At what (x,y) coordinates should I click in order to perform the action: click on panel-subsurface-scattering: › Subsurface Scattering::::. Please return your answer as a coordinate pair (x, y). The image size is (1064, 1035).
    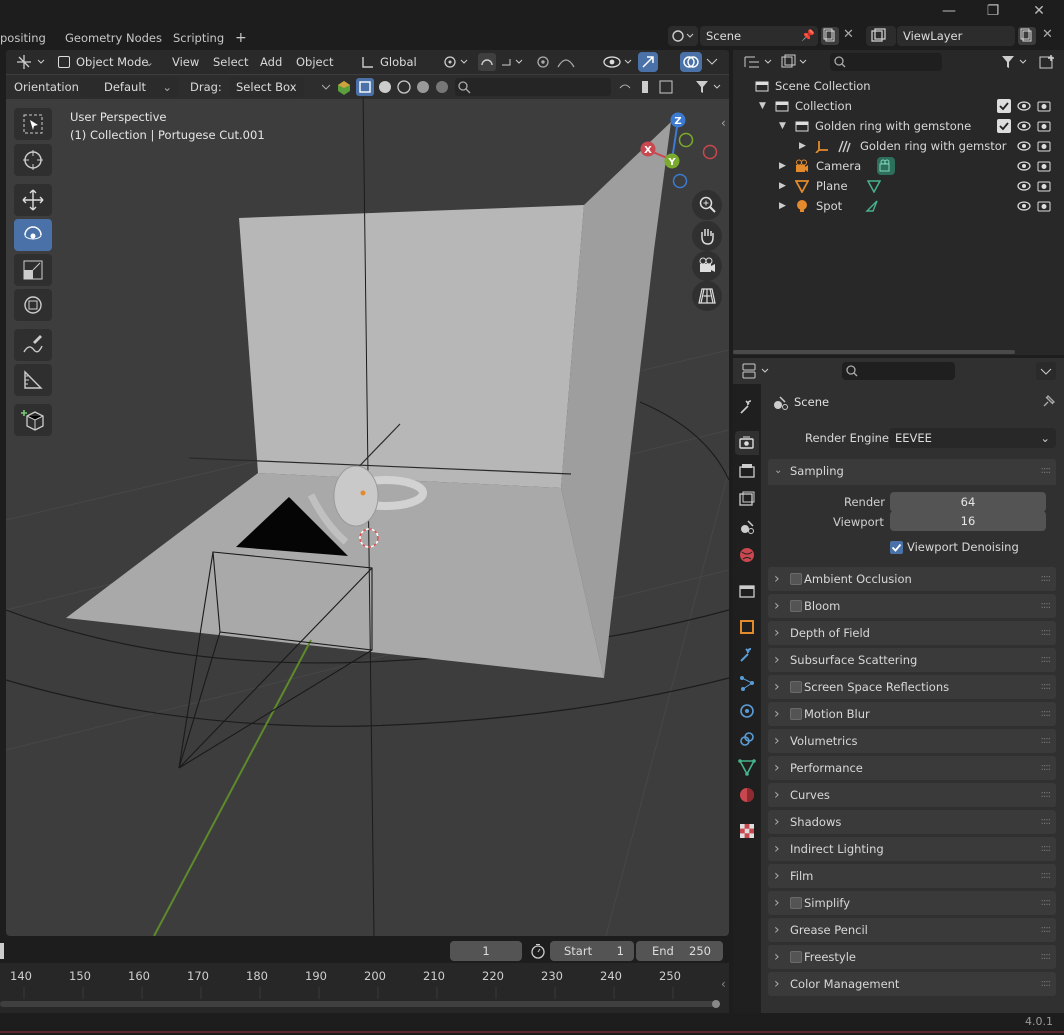
    Looking at the image, I should click on (912, 660).